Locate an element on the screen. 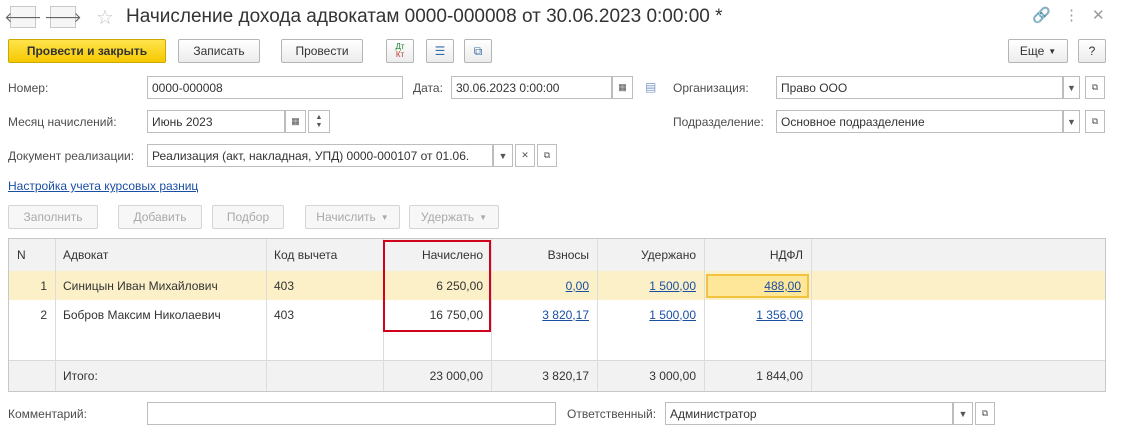  clear-icon: ✕ is located at coordinates (525, 155).